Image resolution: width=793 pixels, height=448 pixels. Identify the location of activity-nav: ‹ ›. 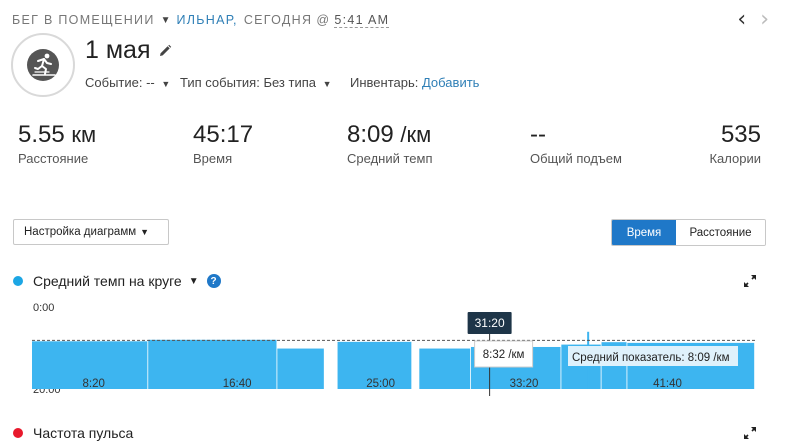
(753, 20).